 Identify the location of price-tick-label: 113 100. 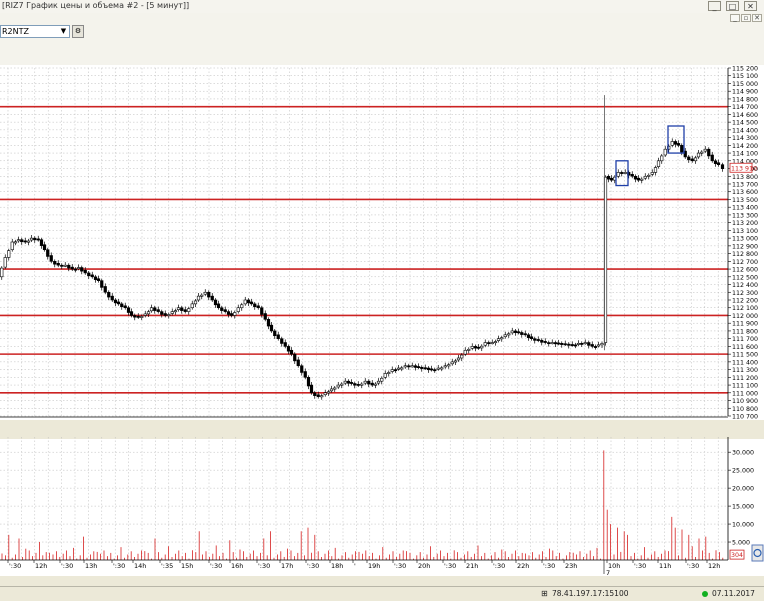
(745, 231).